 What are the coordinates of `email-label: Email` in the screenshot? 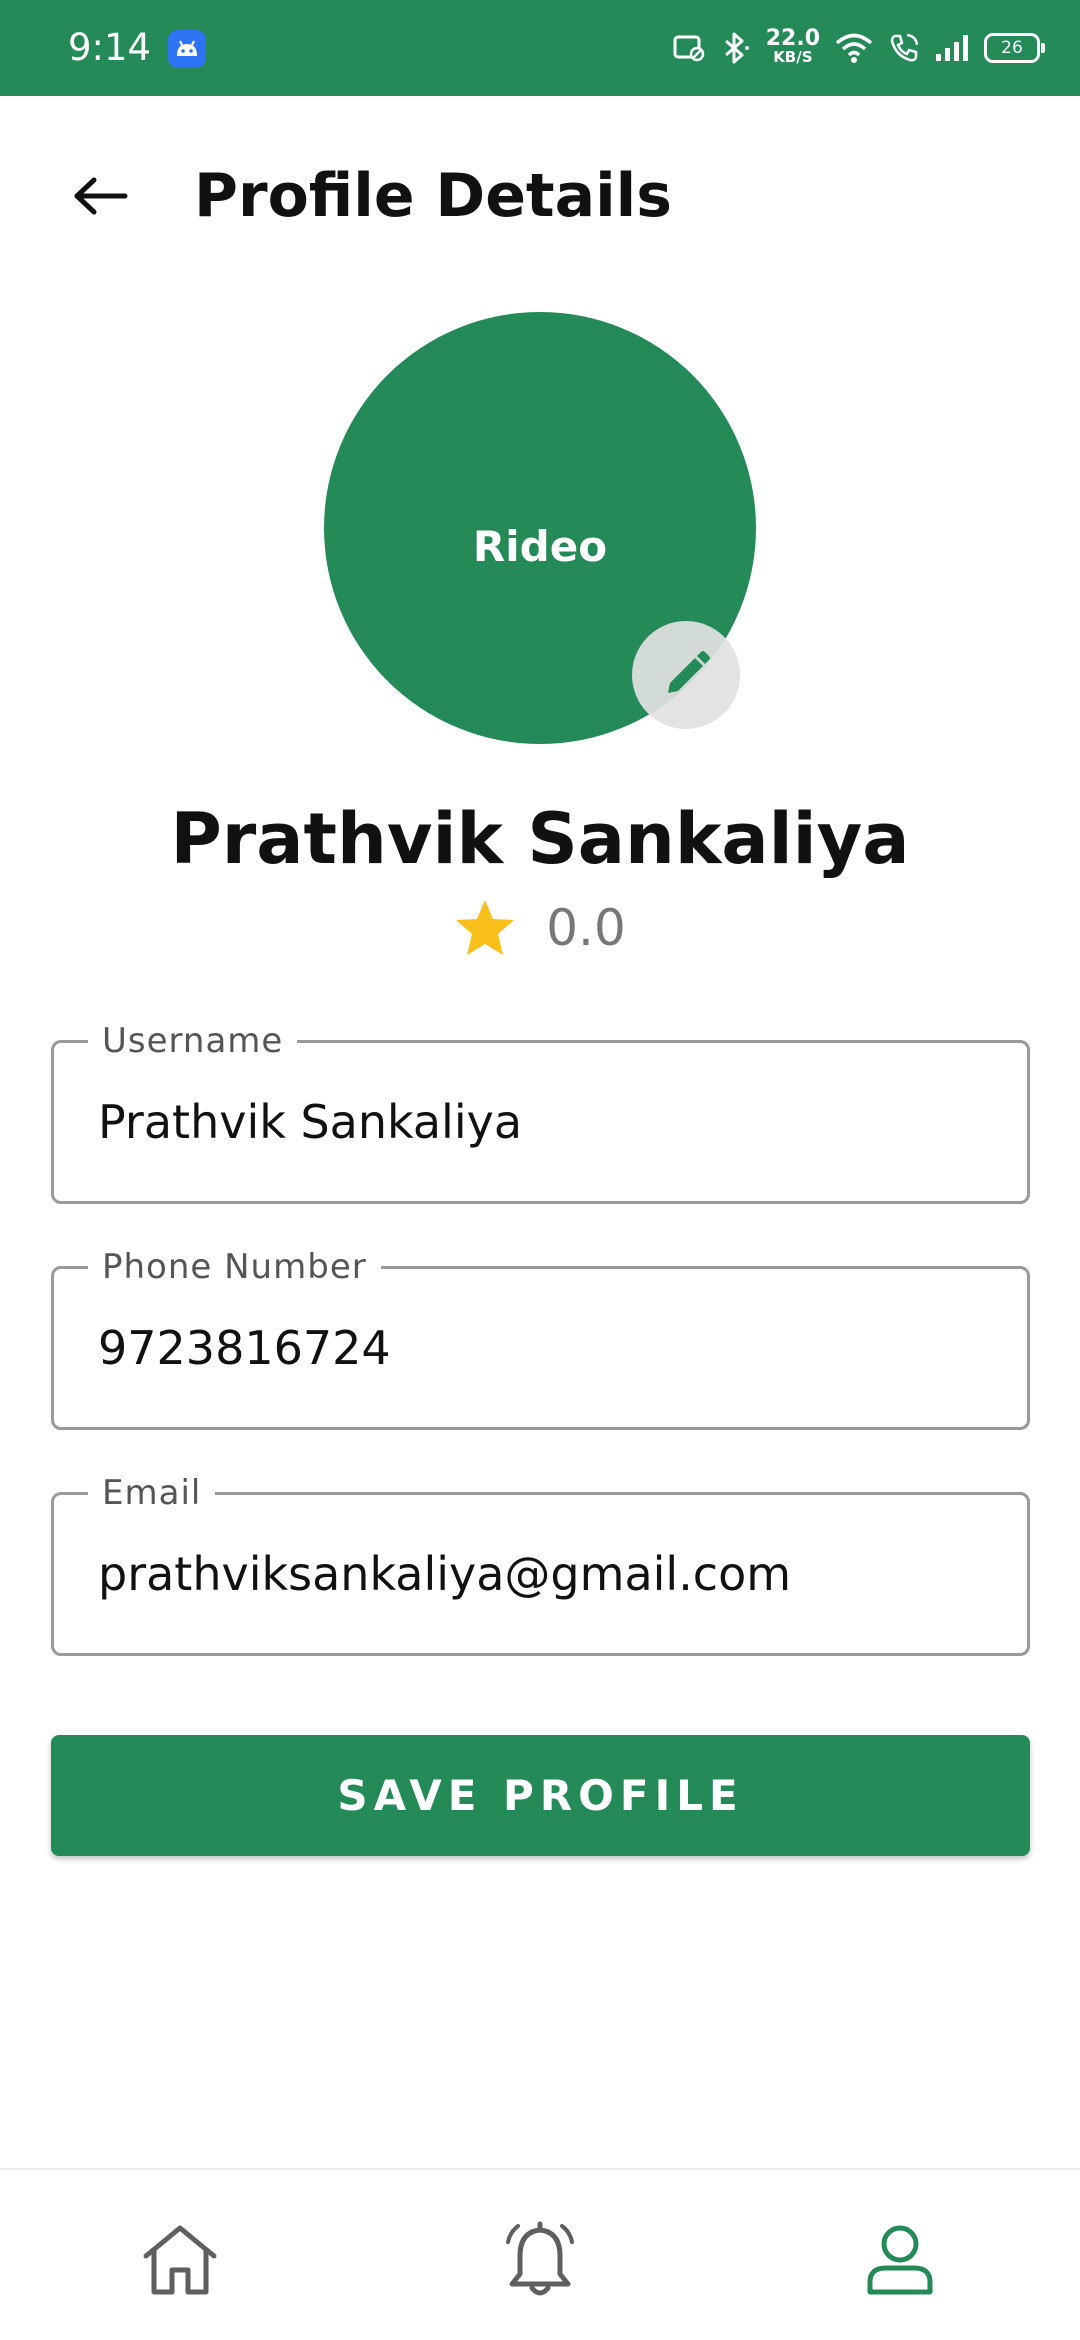 It's located at (152, 1493).